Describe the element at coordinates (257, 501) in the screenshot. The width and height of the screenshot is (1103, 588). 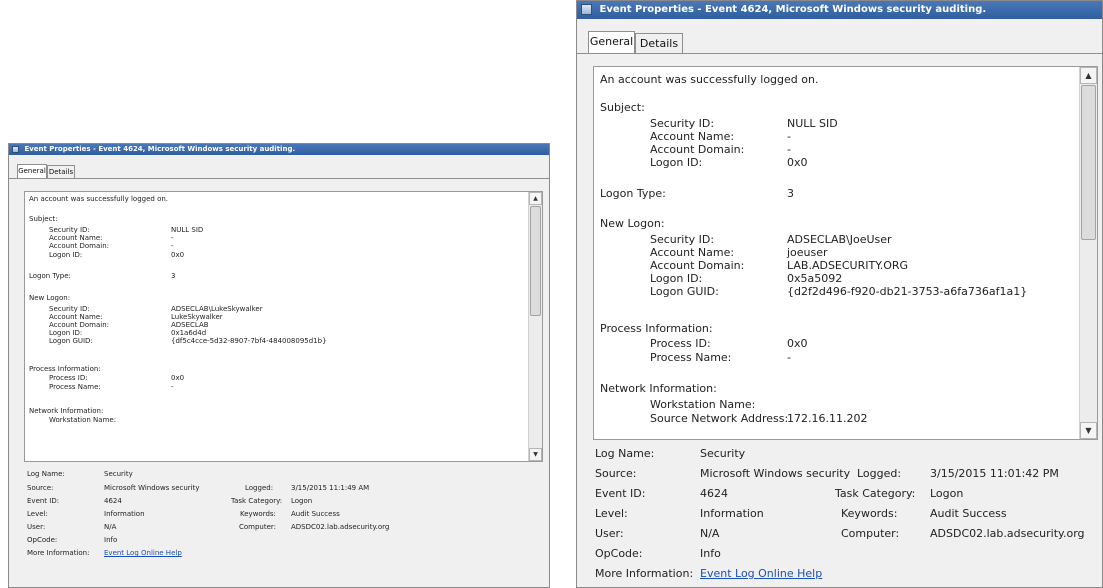
I see `left-task-category-label: Task Category:` at that location.